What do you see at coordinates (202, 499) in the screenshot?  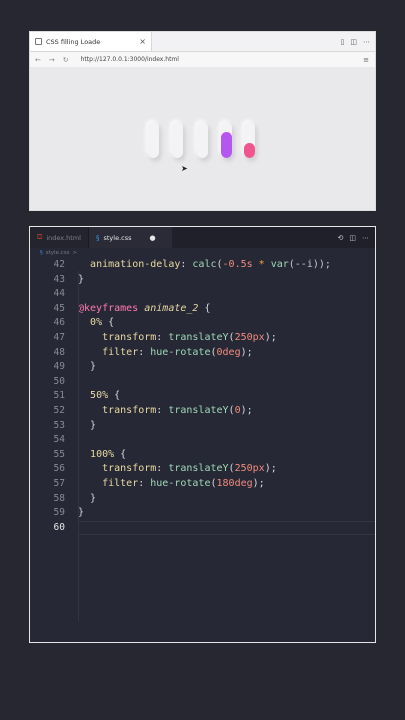 I see `code-line: 58 }` at bounding box center [202, 499].